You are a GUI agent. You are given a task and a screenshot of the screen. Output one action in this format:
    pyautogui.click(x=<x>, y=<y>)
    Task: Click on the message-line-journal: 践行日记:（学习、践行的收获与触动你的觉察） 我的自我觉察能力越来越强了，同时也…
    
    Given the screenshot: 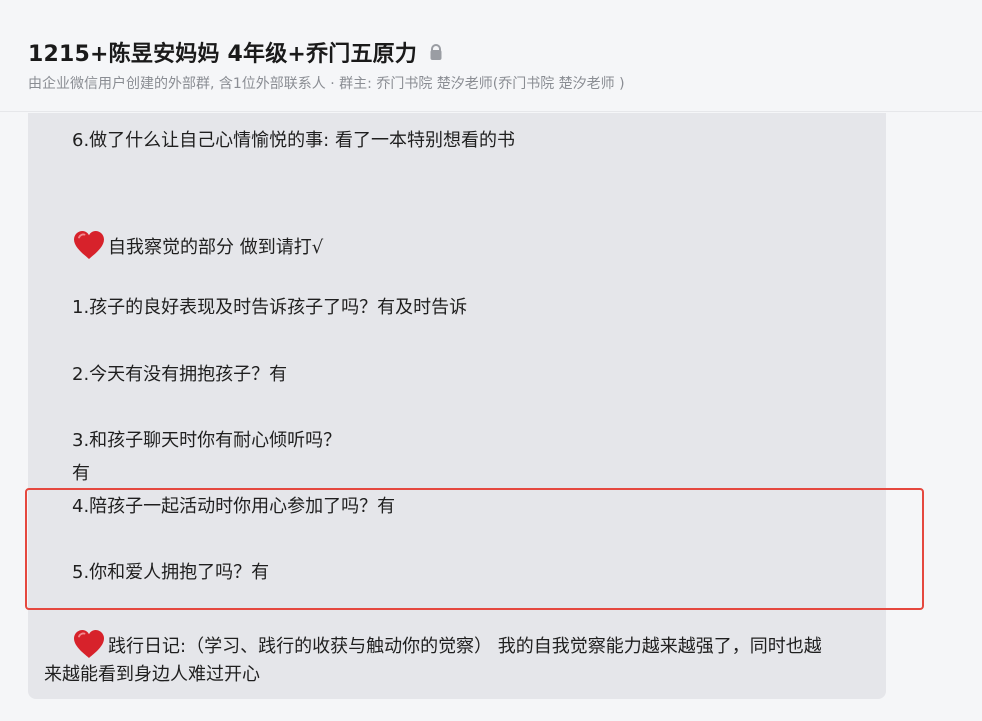 What is the action you would take?
    pyautogui.click(x=447, y=644)
    